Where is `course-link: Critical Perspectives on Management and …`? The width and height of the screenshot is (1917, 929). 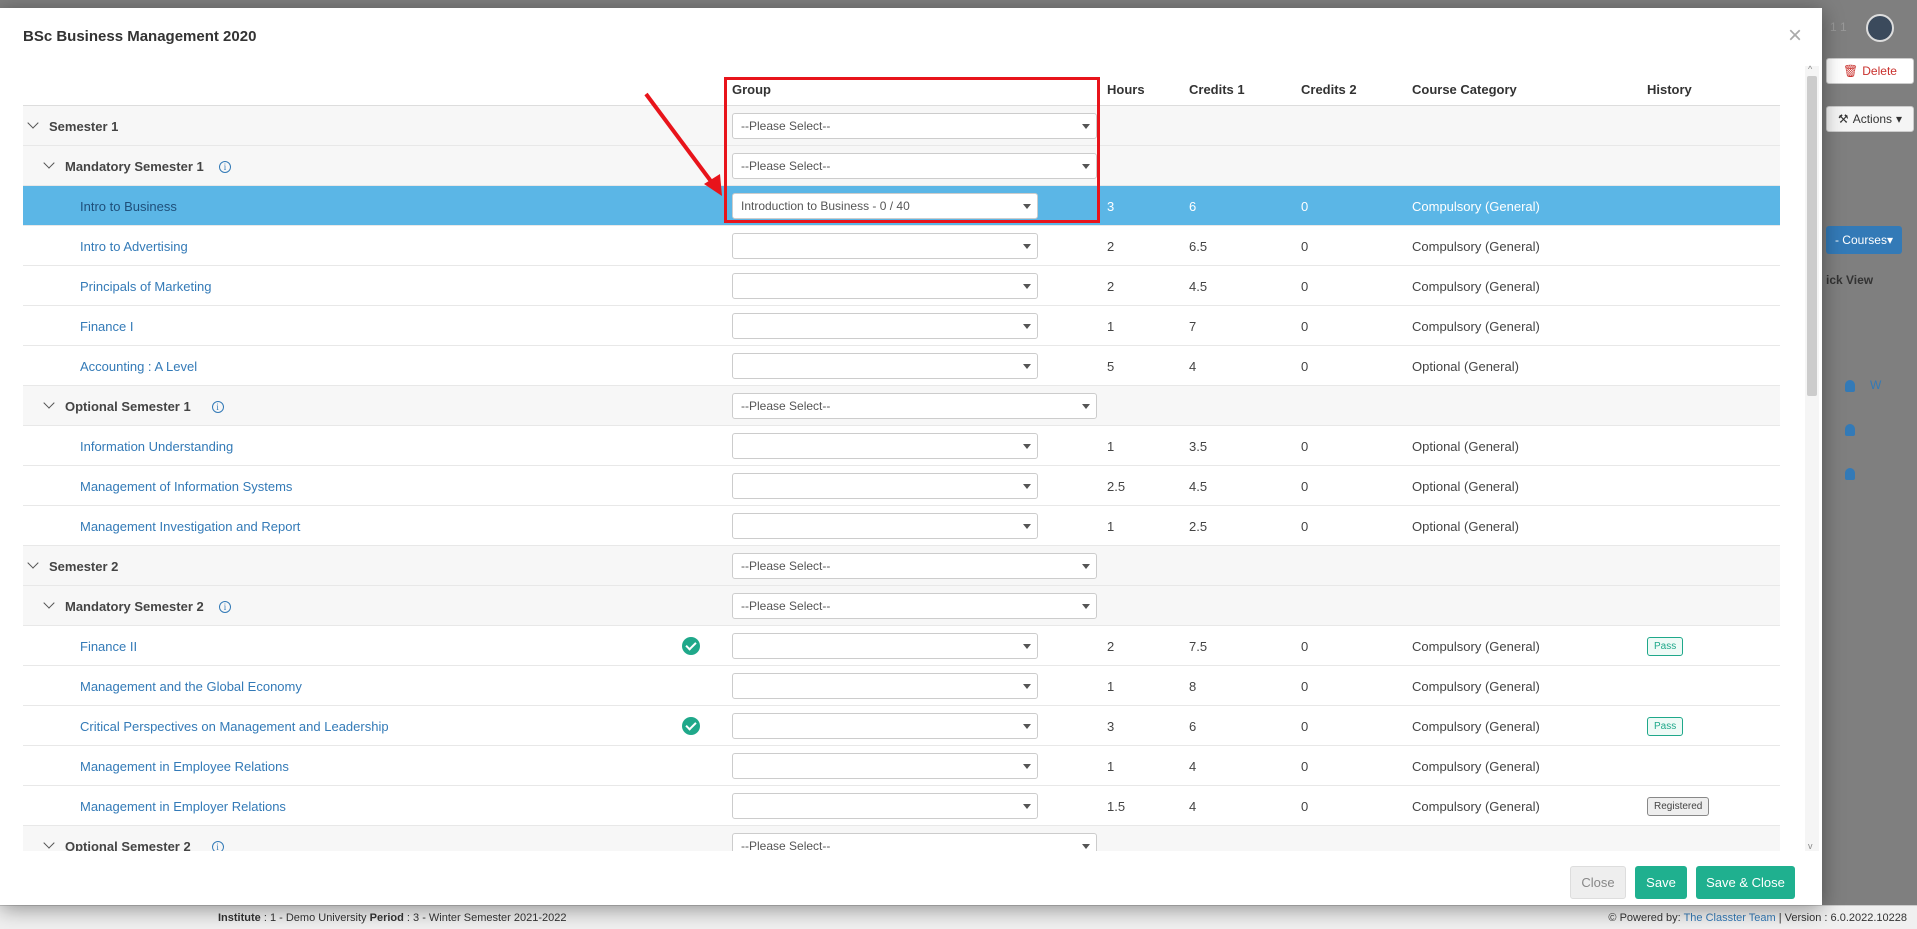
course-link: Critical Perspectives on Management and … is located at coordinates (234, 726).